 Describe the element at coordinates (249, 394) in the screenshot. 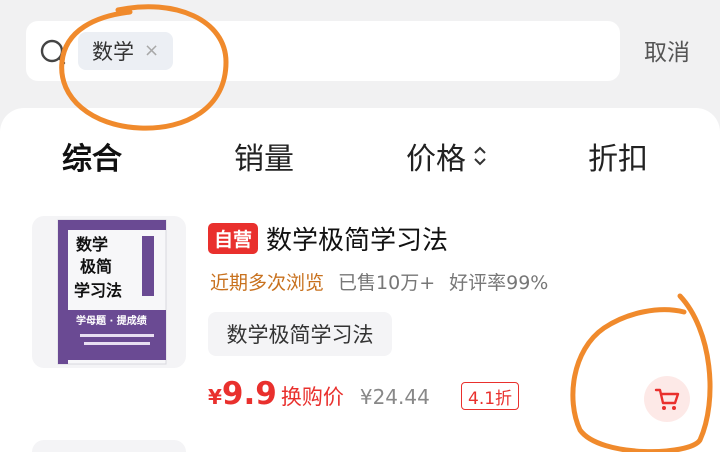

I see `price-value: 9.9` at that location.